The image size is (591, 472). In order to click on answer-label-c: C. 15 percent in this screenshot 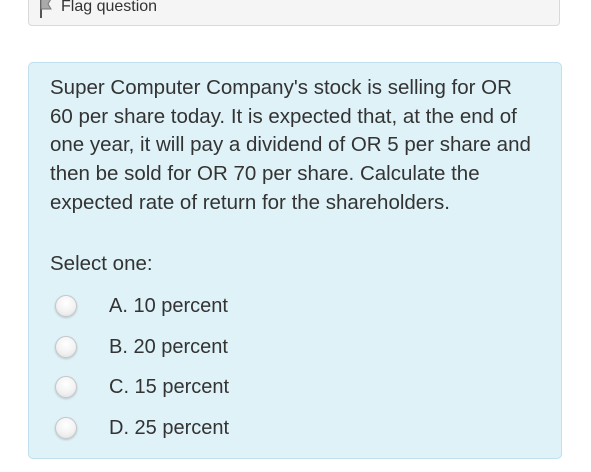, I will do `click(169, 387)`.